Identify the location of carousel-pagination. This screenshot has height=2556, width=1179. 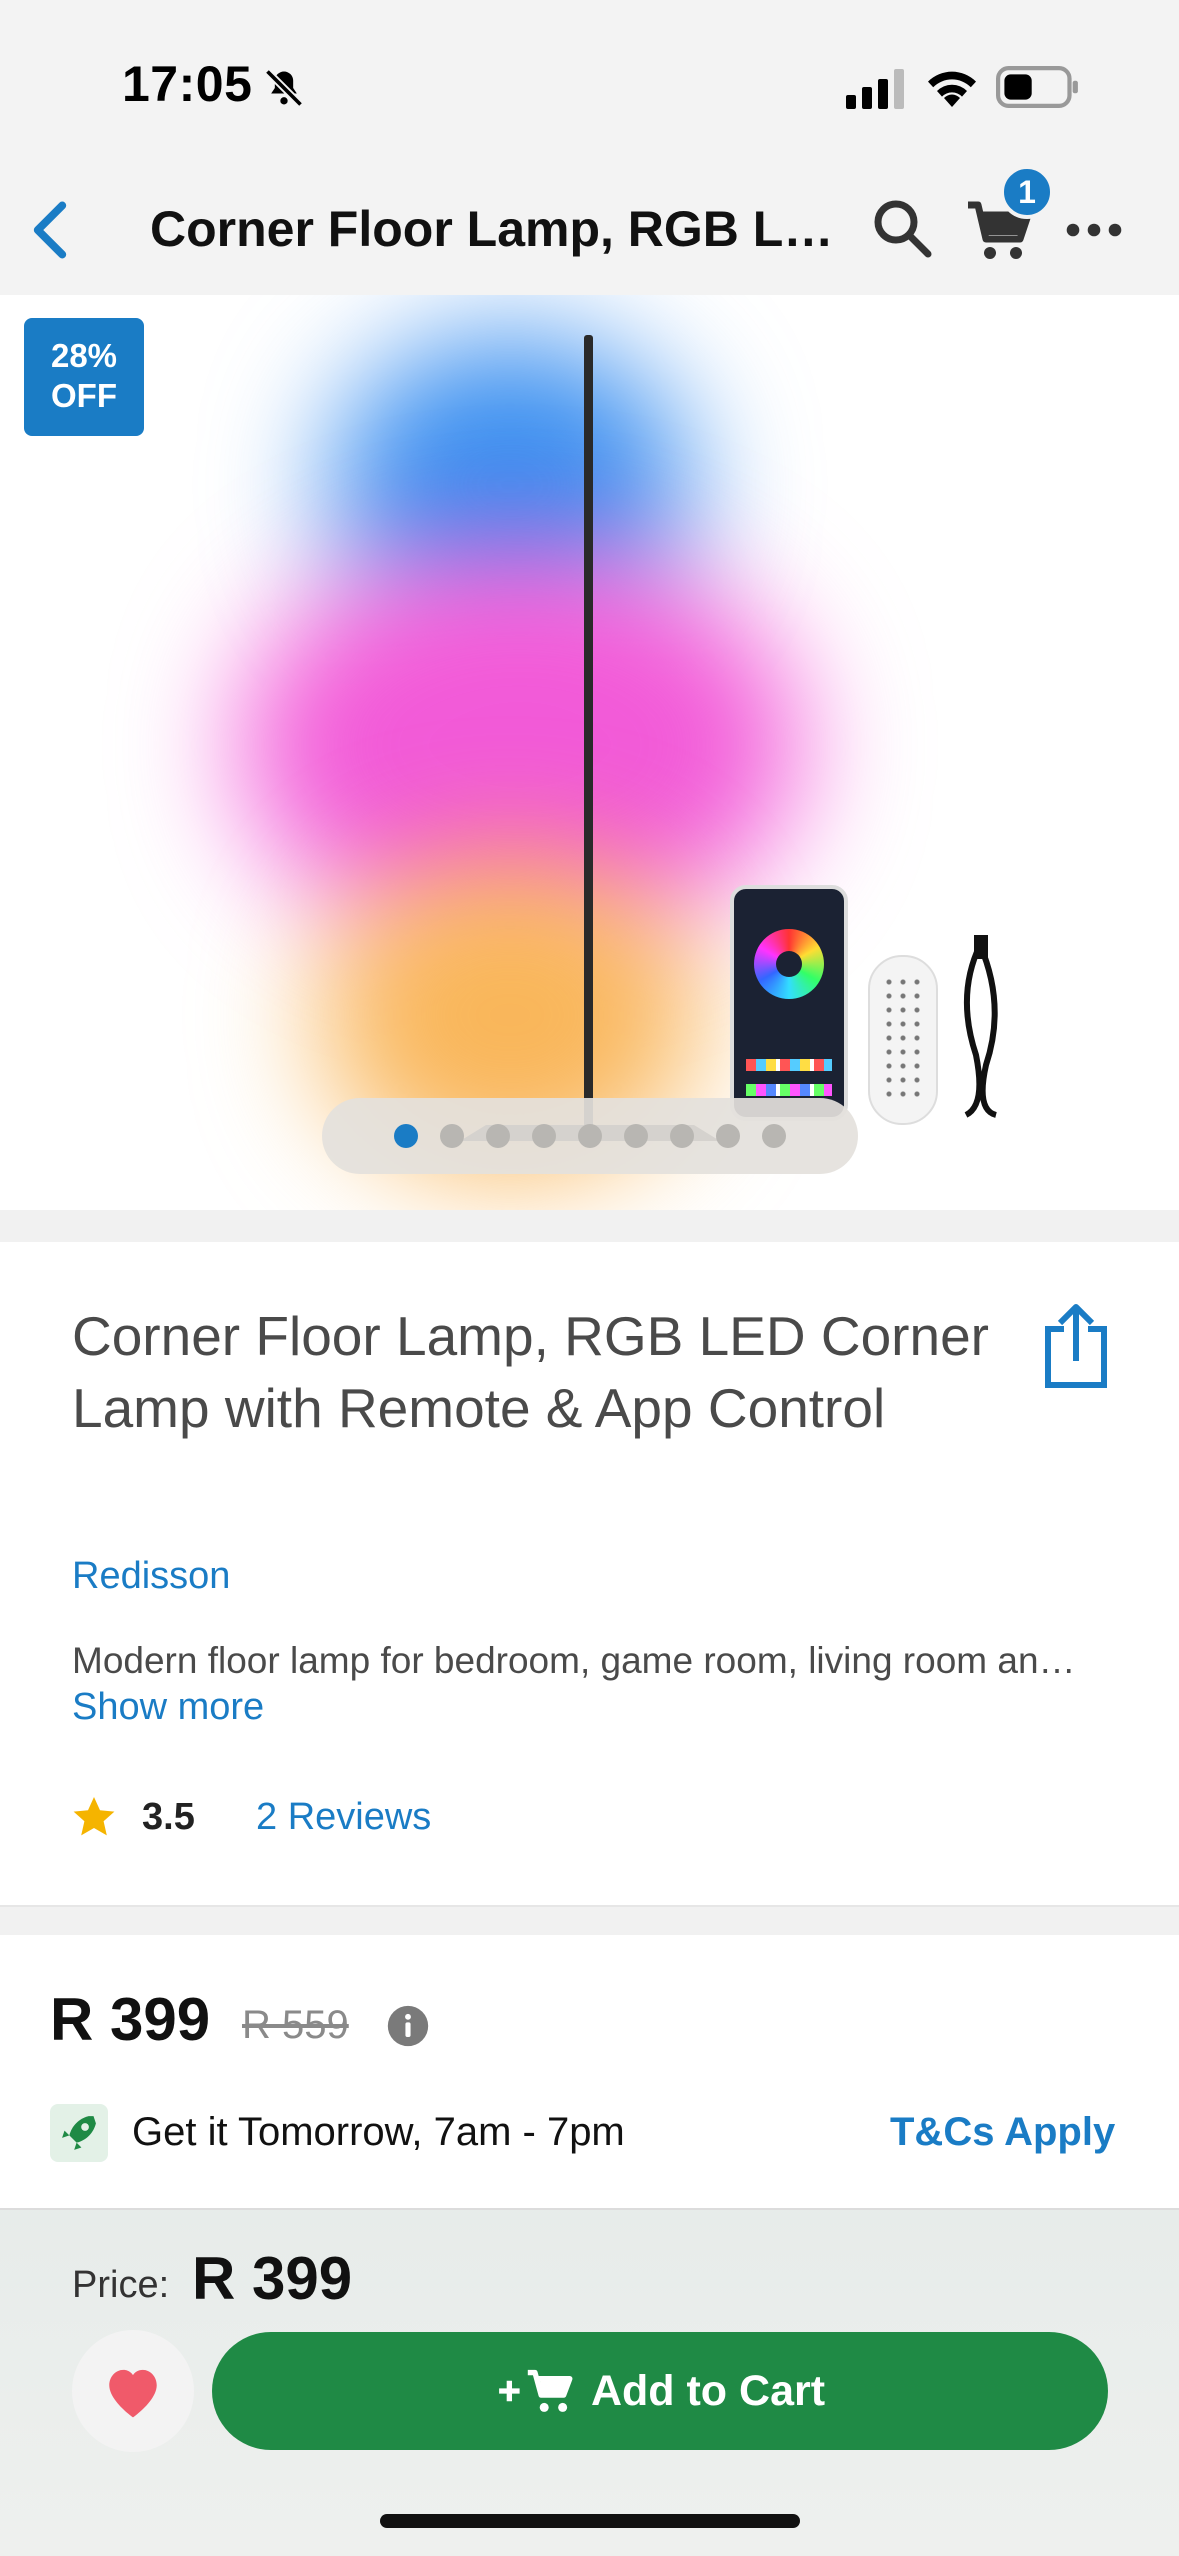
(590, 1136).